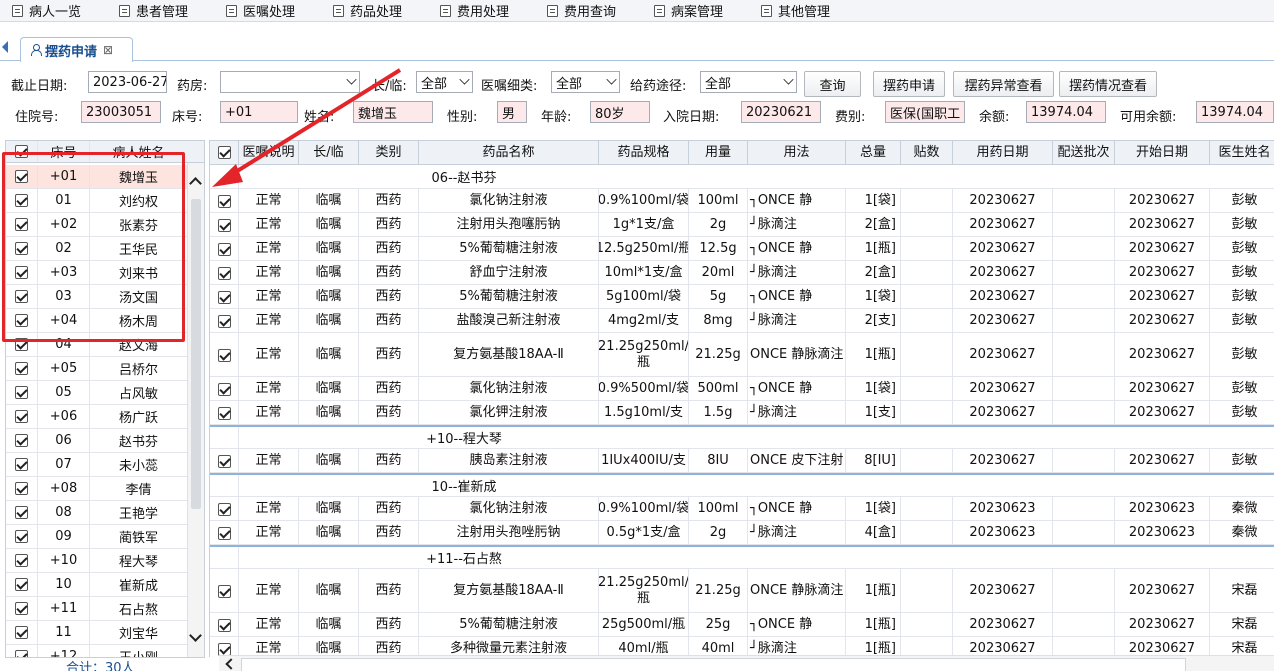 The image size is (1274, 671). I want to click on order-category-select: 全部, so click(585, 82).